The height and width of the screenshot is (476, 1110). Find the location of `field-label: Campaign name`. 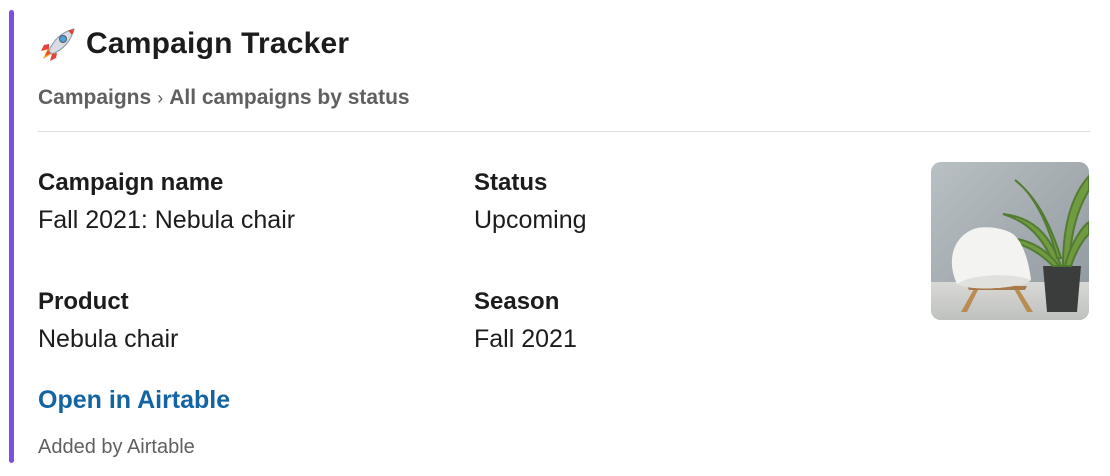

field-label: Campaign name is located at coordinates (131, 182).